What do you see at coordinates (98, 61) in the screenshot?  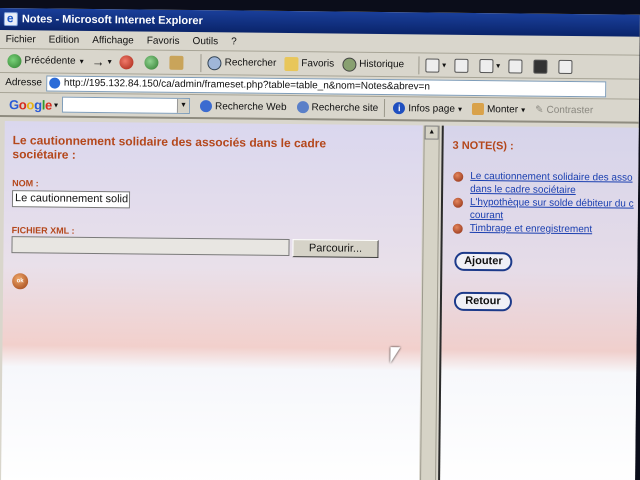 I see `forward-arrow-icon: →` at bounding box center [98, 61].